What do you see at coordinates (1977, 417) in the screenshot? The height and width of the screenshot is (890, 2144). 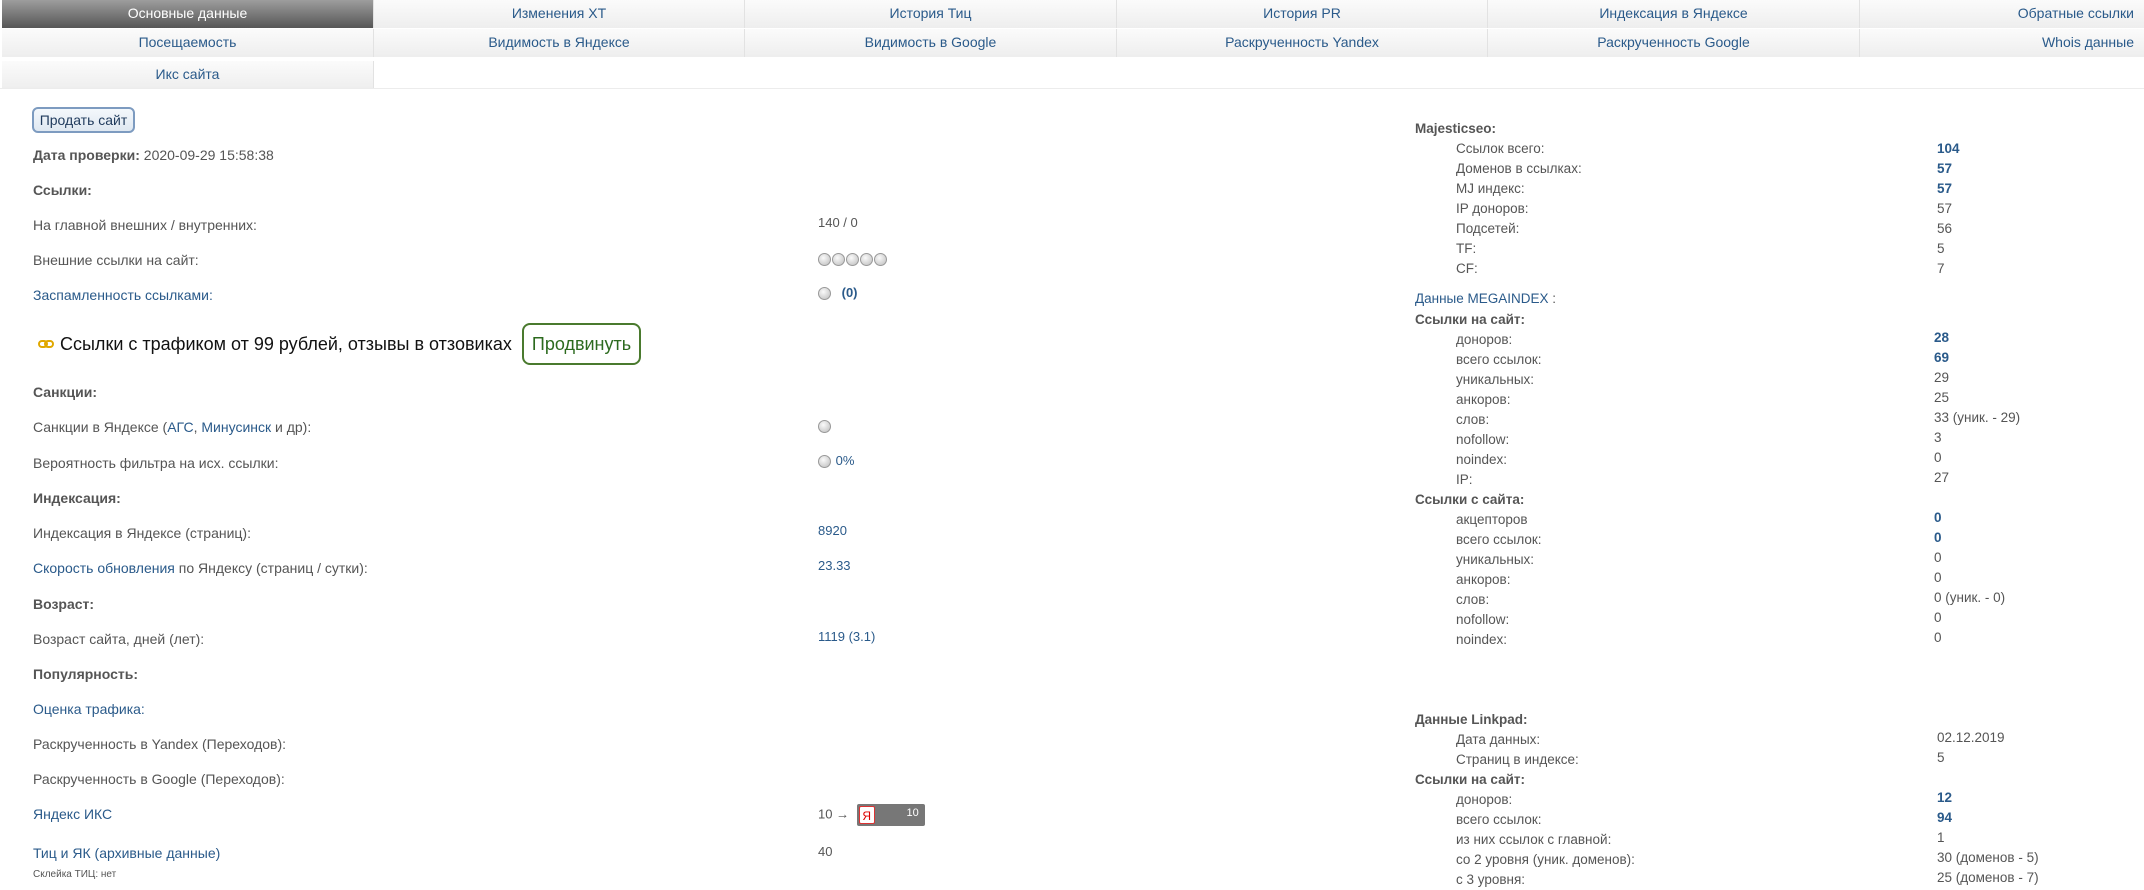 I see `mega-in-value: 33 (уник. - 29)` at bounding box center [1977, 417].